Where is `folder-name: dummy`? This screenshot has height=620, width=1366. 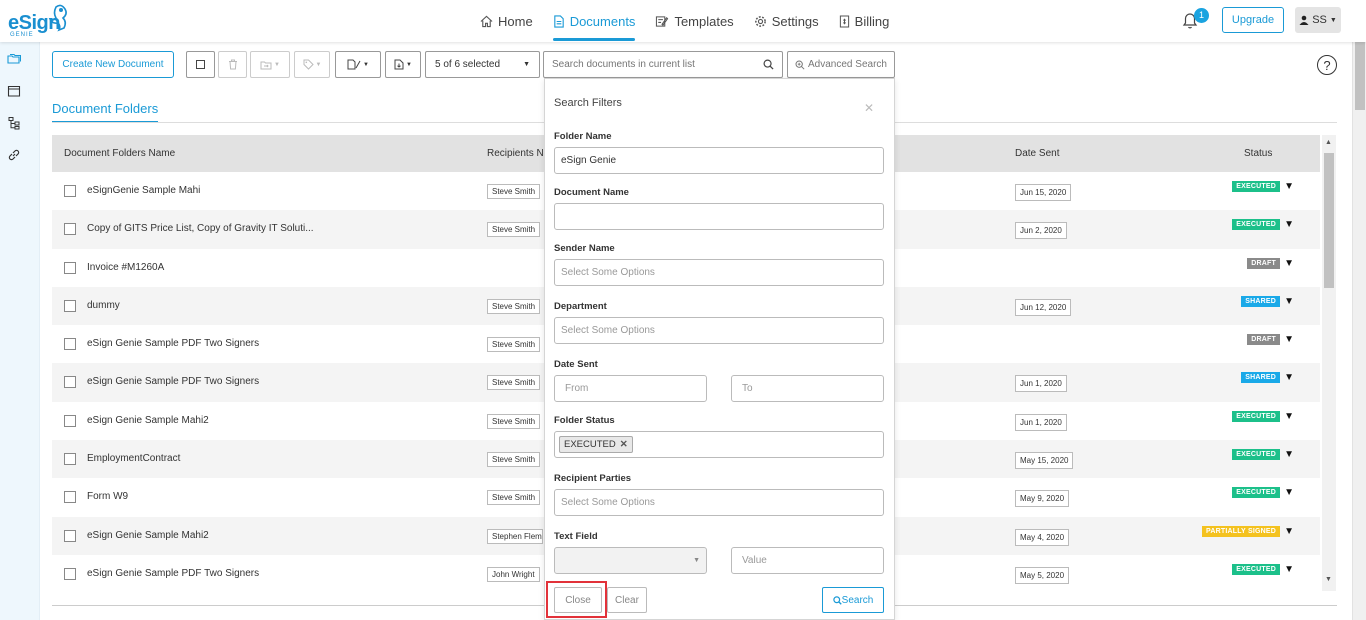 folder-name: dummy is located at coordinates (103, 305).